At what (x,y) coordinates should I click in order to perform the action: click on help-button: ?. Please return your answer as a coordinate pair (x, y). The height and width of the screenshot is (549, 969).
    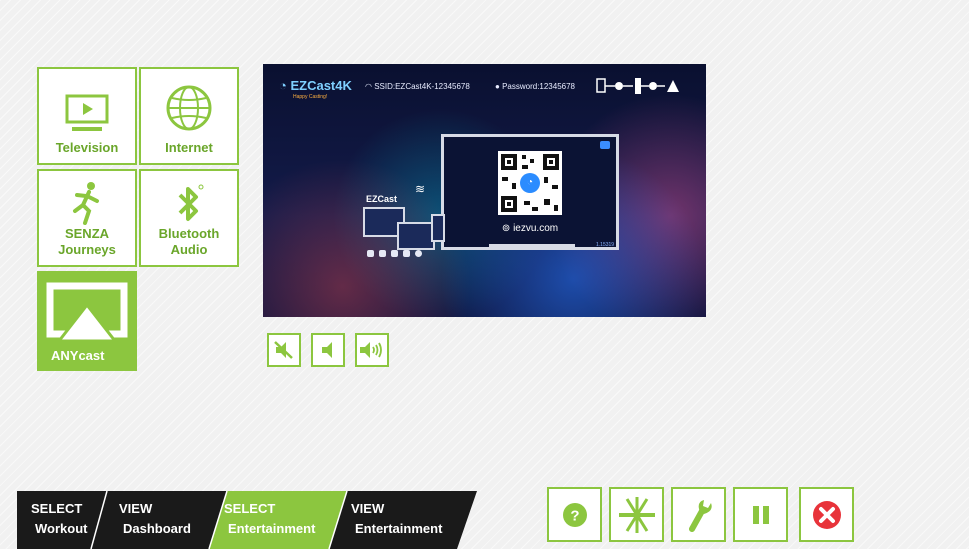
    Looking at the image, I should click on (574, 514).